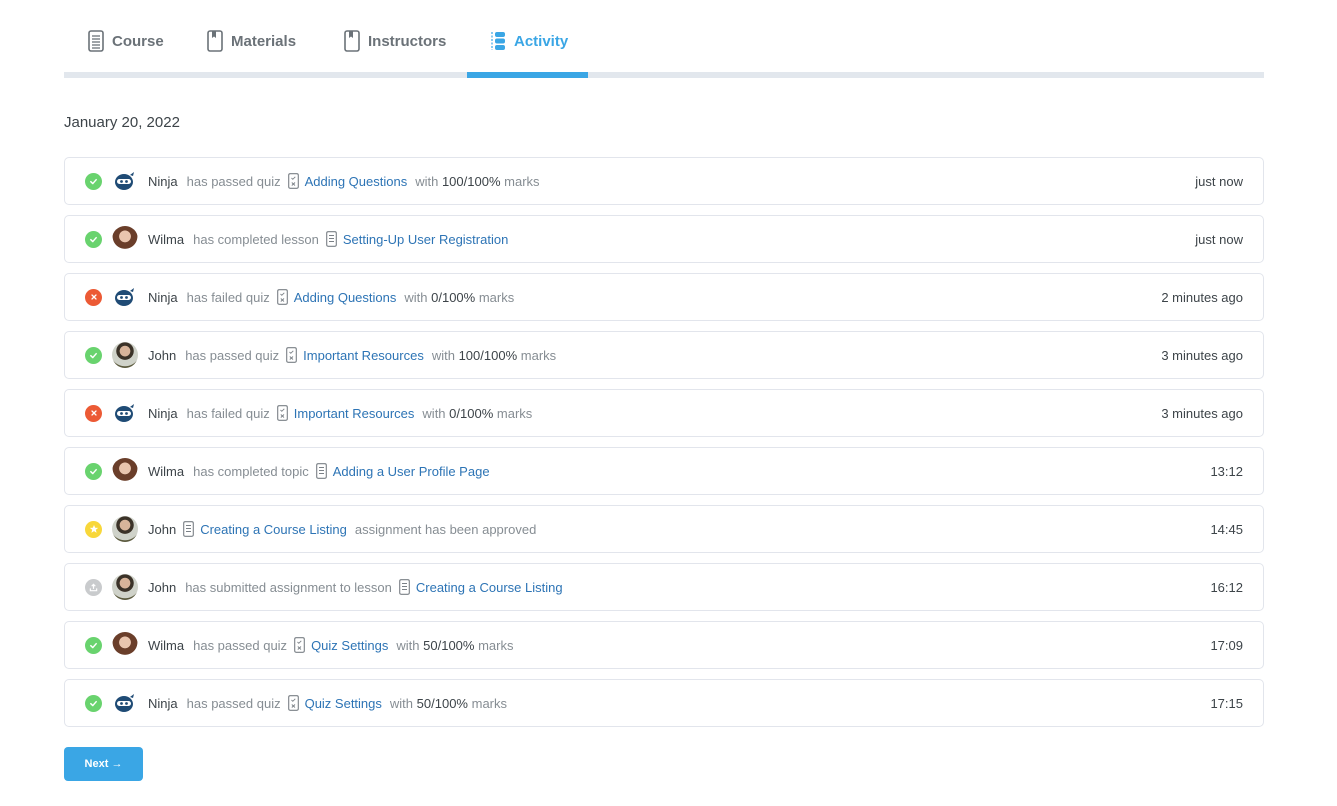 The width and height of the screenshot is (1337, 806). What do you see at coordinates (425, 239) in the screenshot?
I see `activity-item-link: Setting-Up User Registration` at bounding box center [425, 239].